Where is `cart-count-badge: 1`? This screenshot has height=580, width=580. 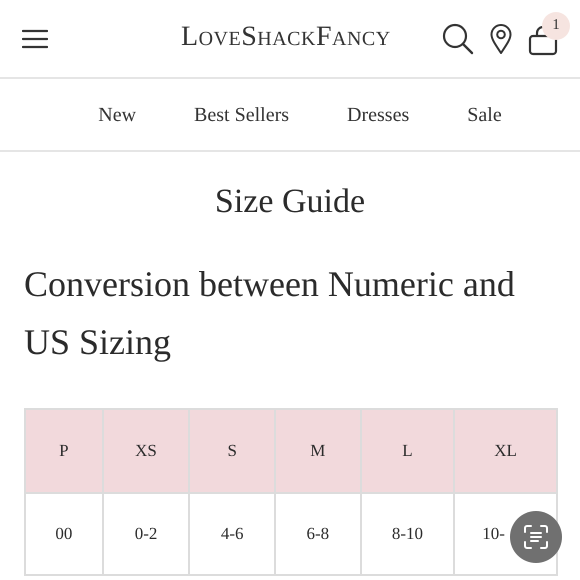 cart-count-badge: 1 is located at coordinates (556, 26).